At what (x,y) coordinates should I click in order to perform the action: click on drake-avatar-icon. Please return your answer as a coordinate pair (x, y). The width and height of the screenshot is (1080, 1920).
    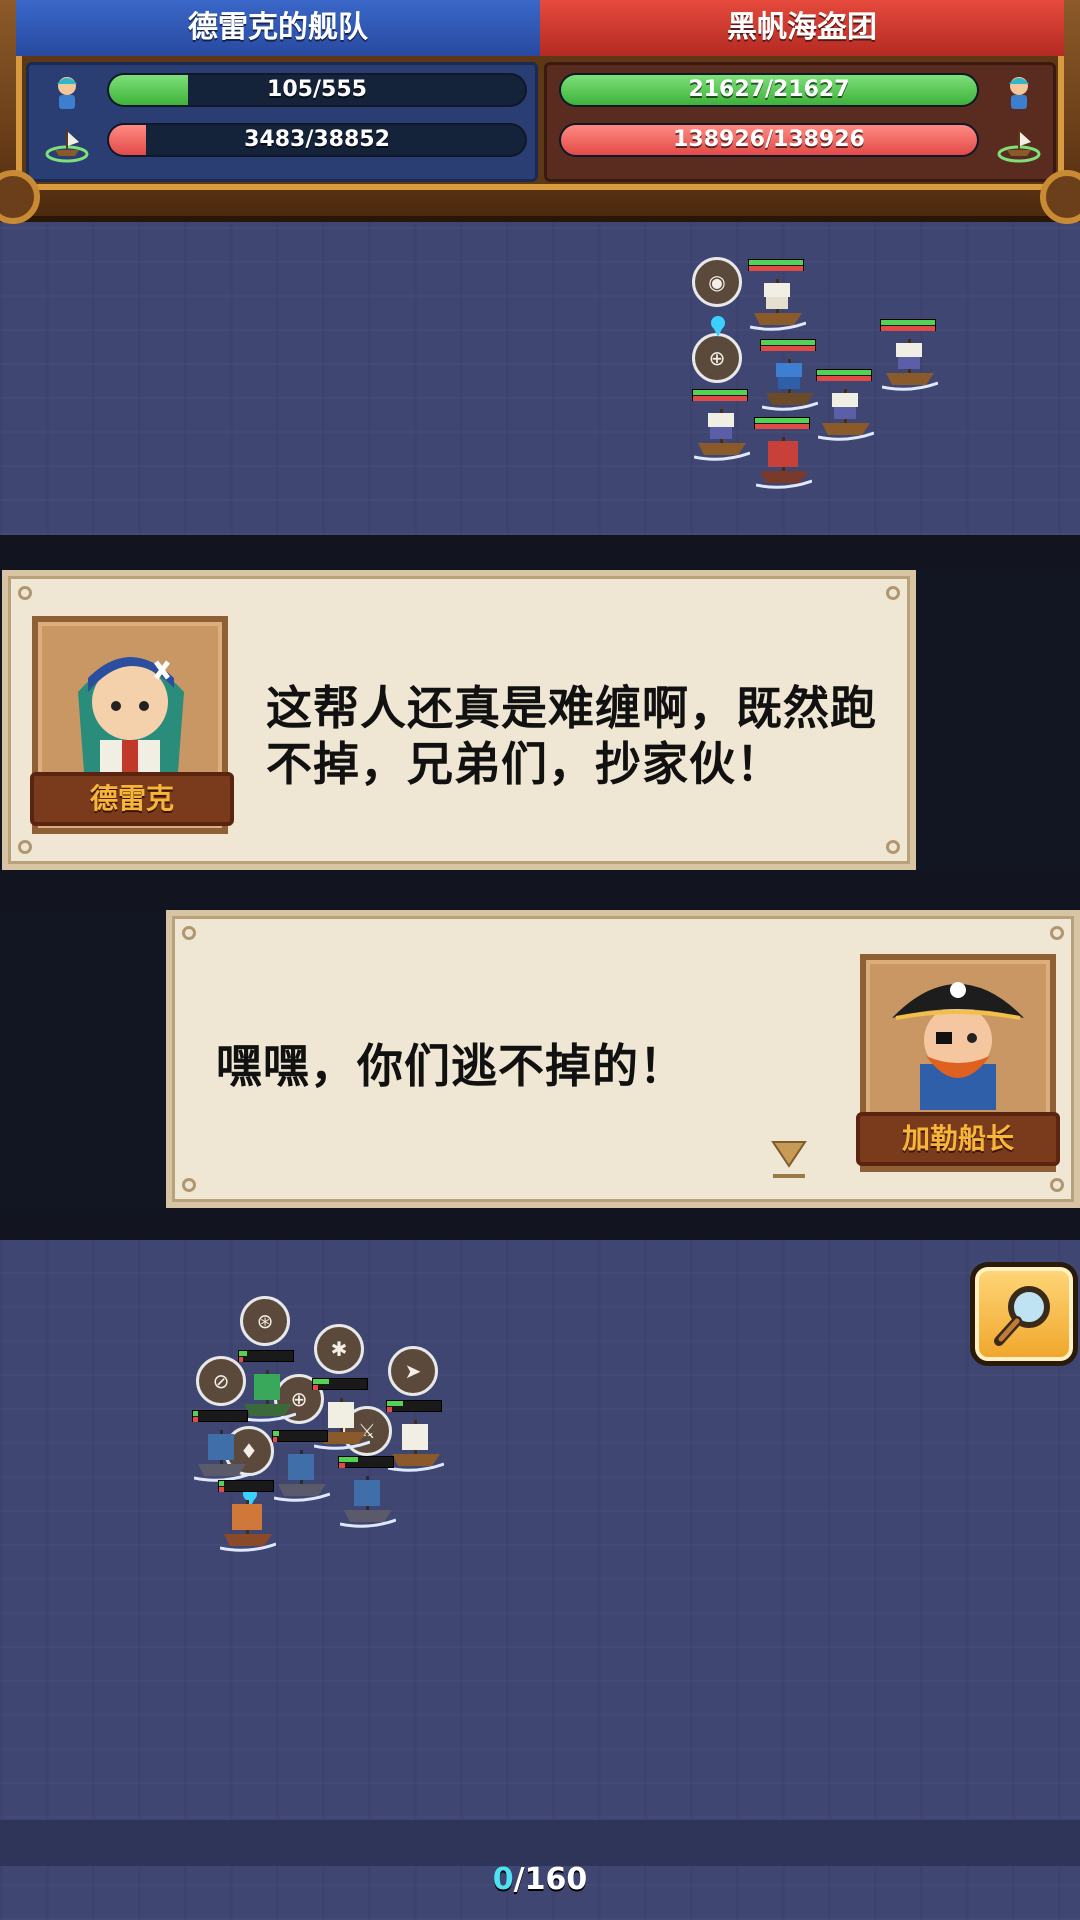
    Looking at the image, I should click on (131, 714).